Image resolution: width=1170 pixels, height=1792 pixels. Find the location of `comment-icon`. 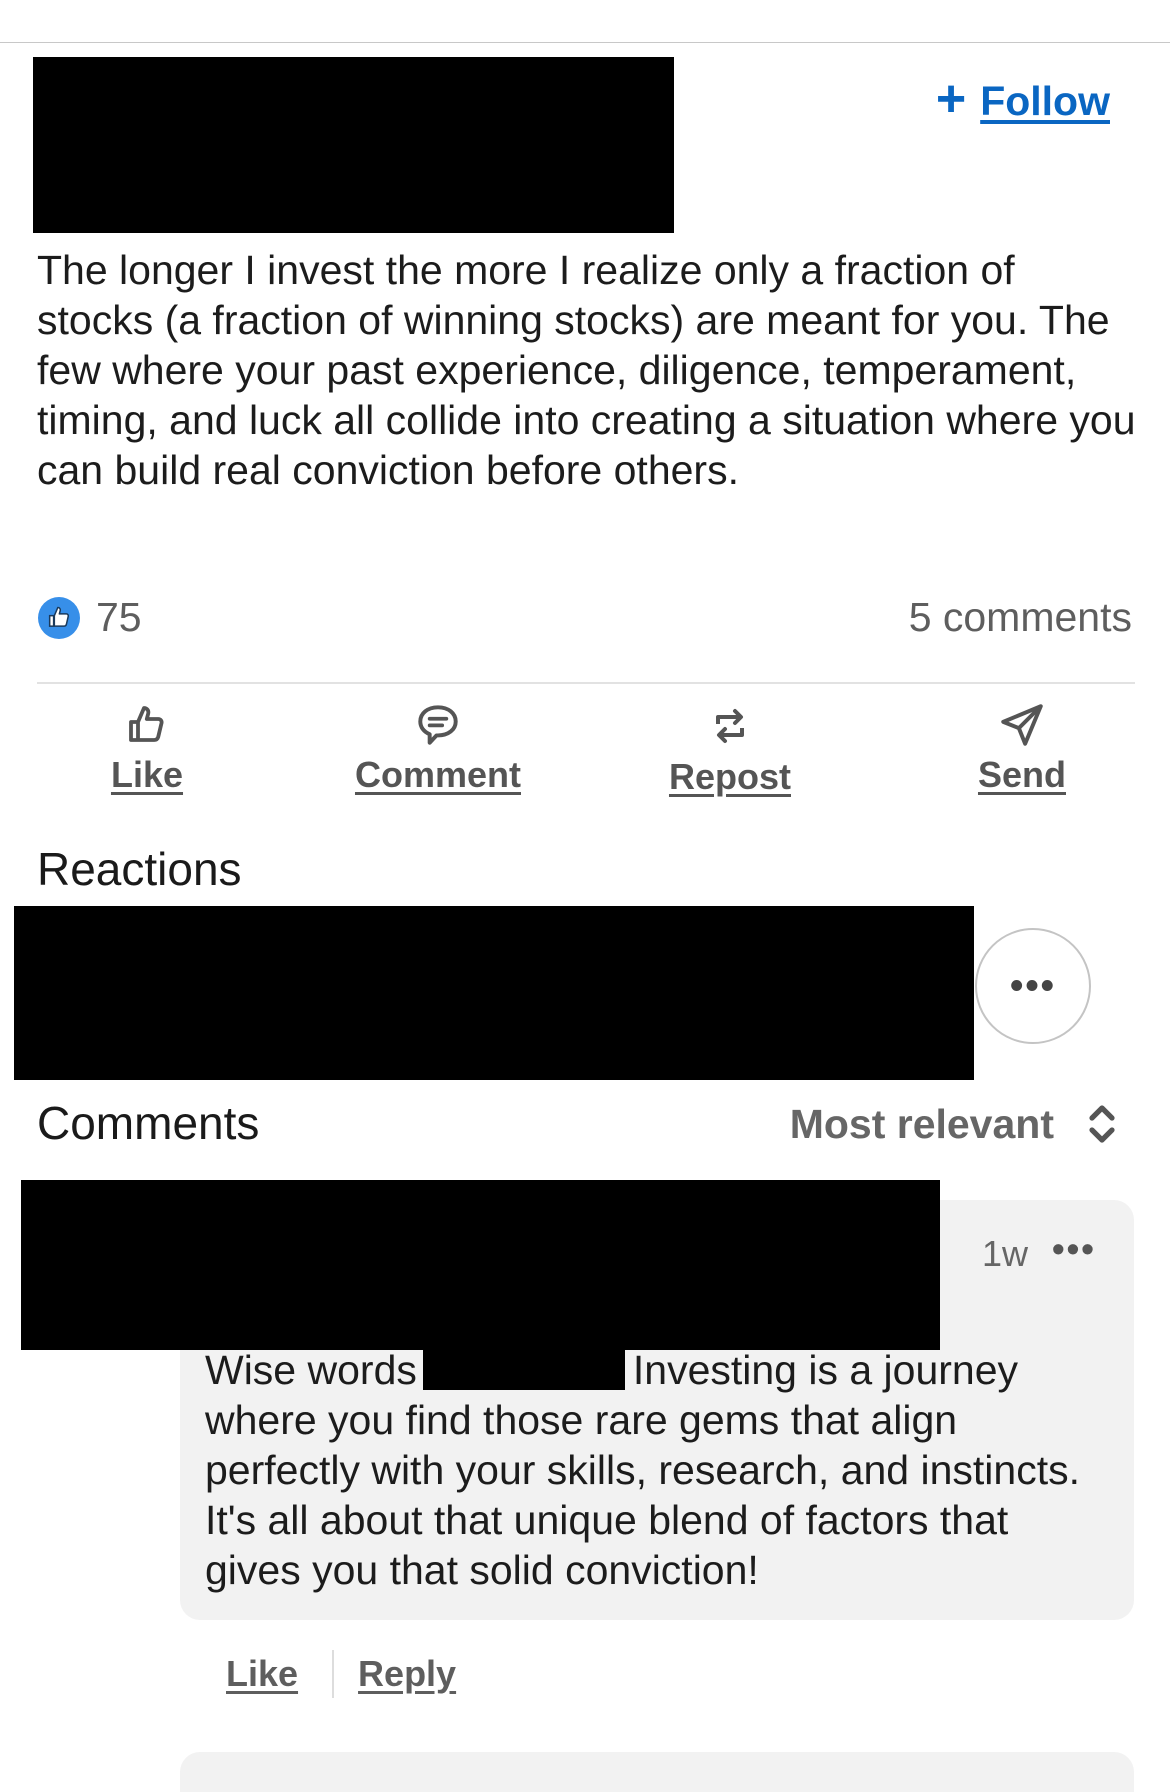

comment-icon is located at coordinates (438, 725).